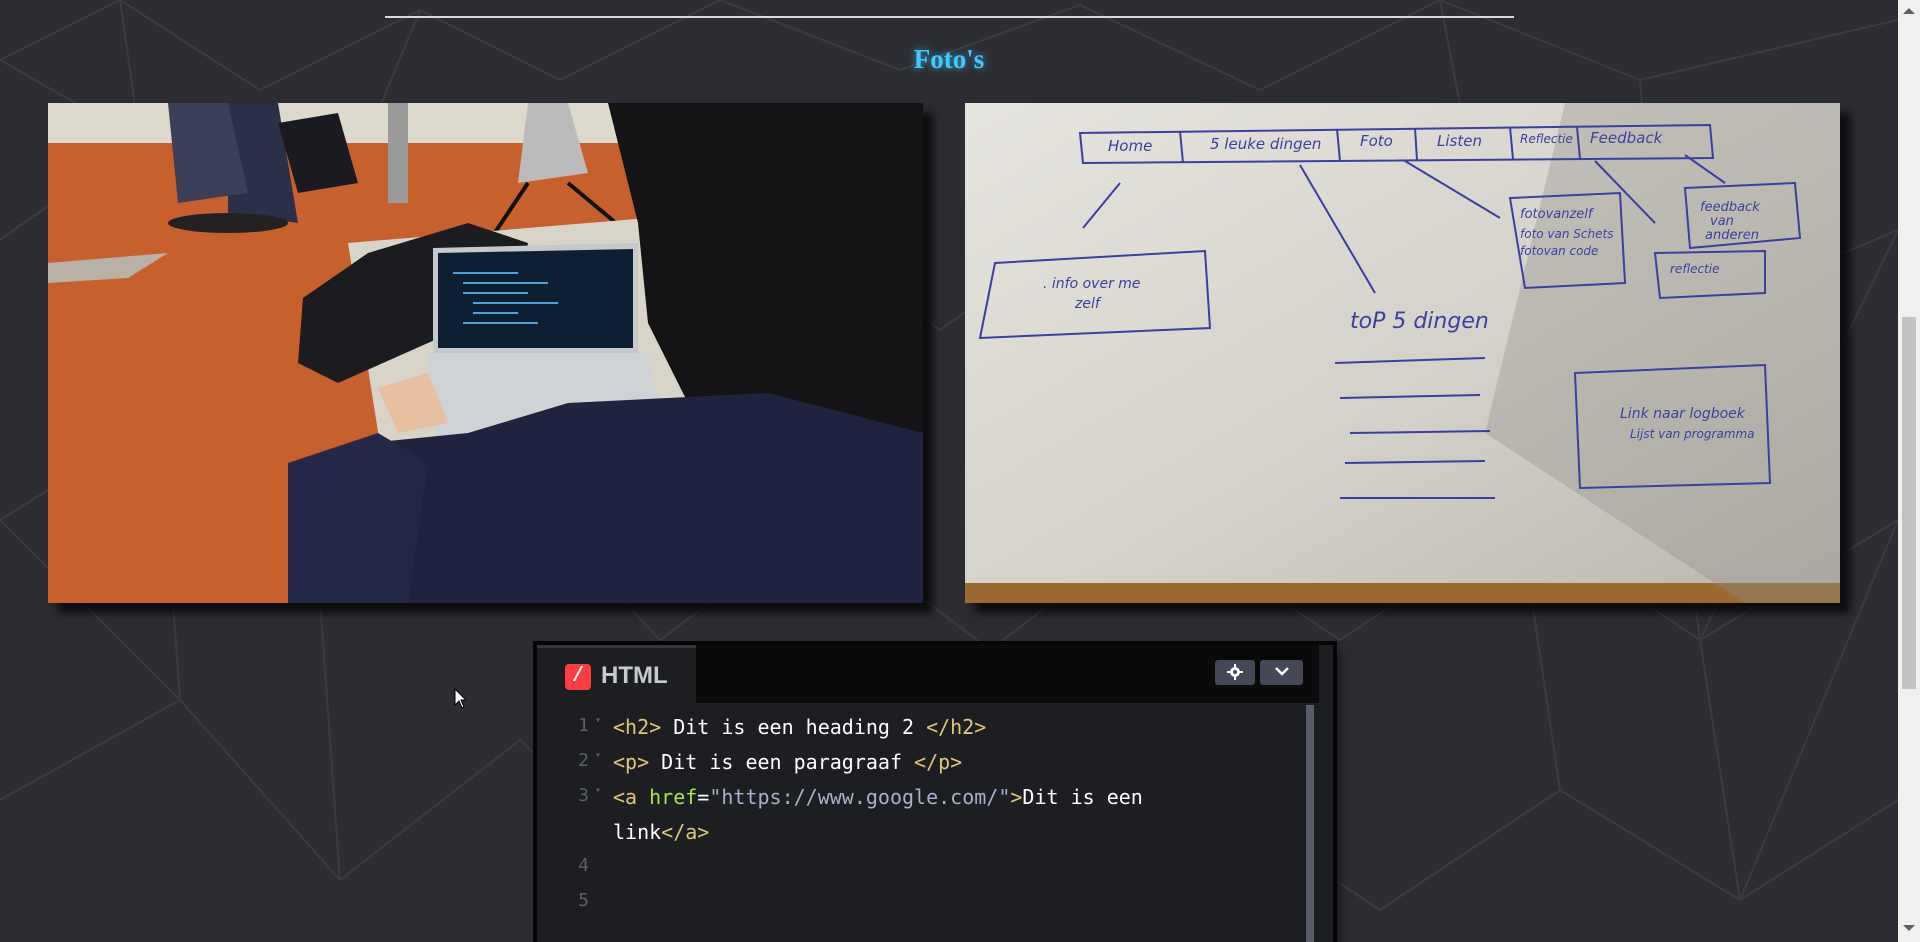 The height and width of the screenshot is (942, 1920). I want to click on tab-html: / HTML, so click(616, 674).